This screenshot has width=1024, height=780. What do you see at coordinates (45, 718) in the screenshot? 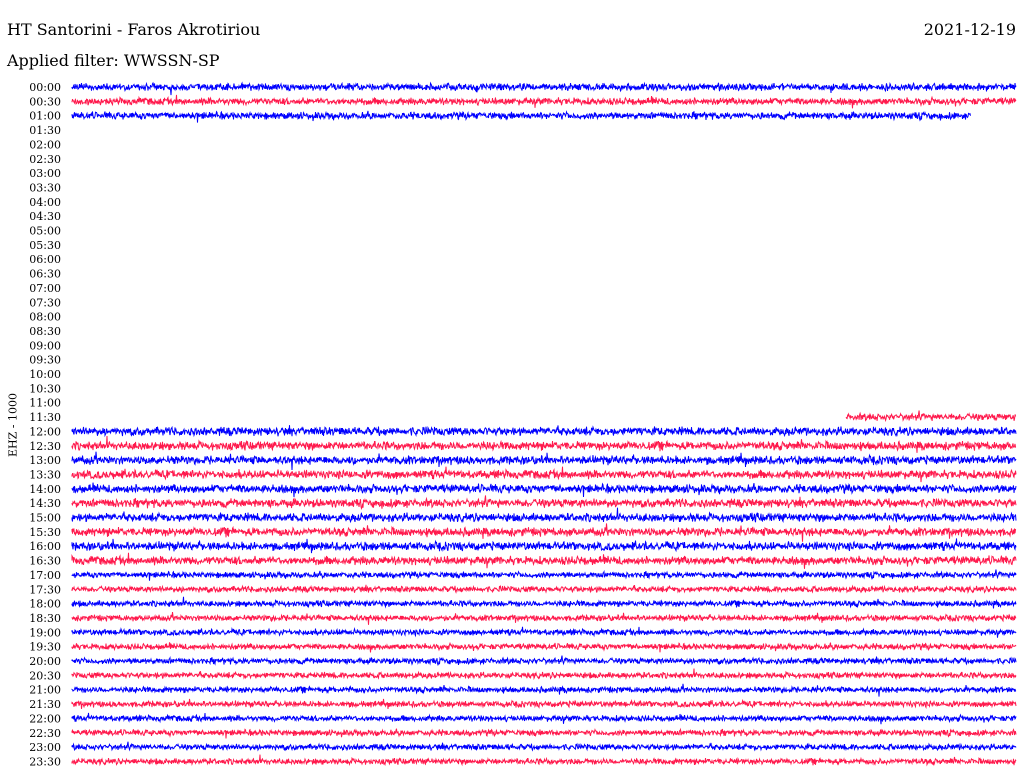
I see `time-tick-label: 22:00` at bounding box center [45, 718].